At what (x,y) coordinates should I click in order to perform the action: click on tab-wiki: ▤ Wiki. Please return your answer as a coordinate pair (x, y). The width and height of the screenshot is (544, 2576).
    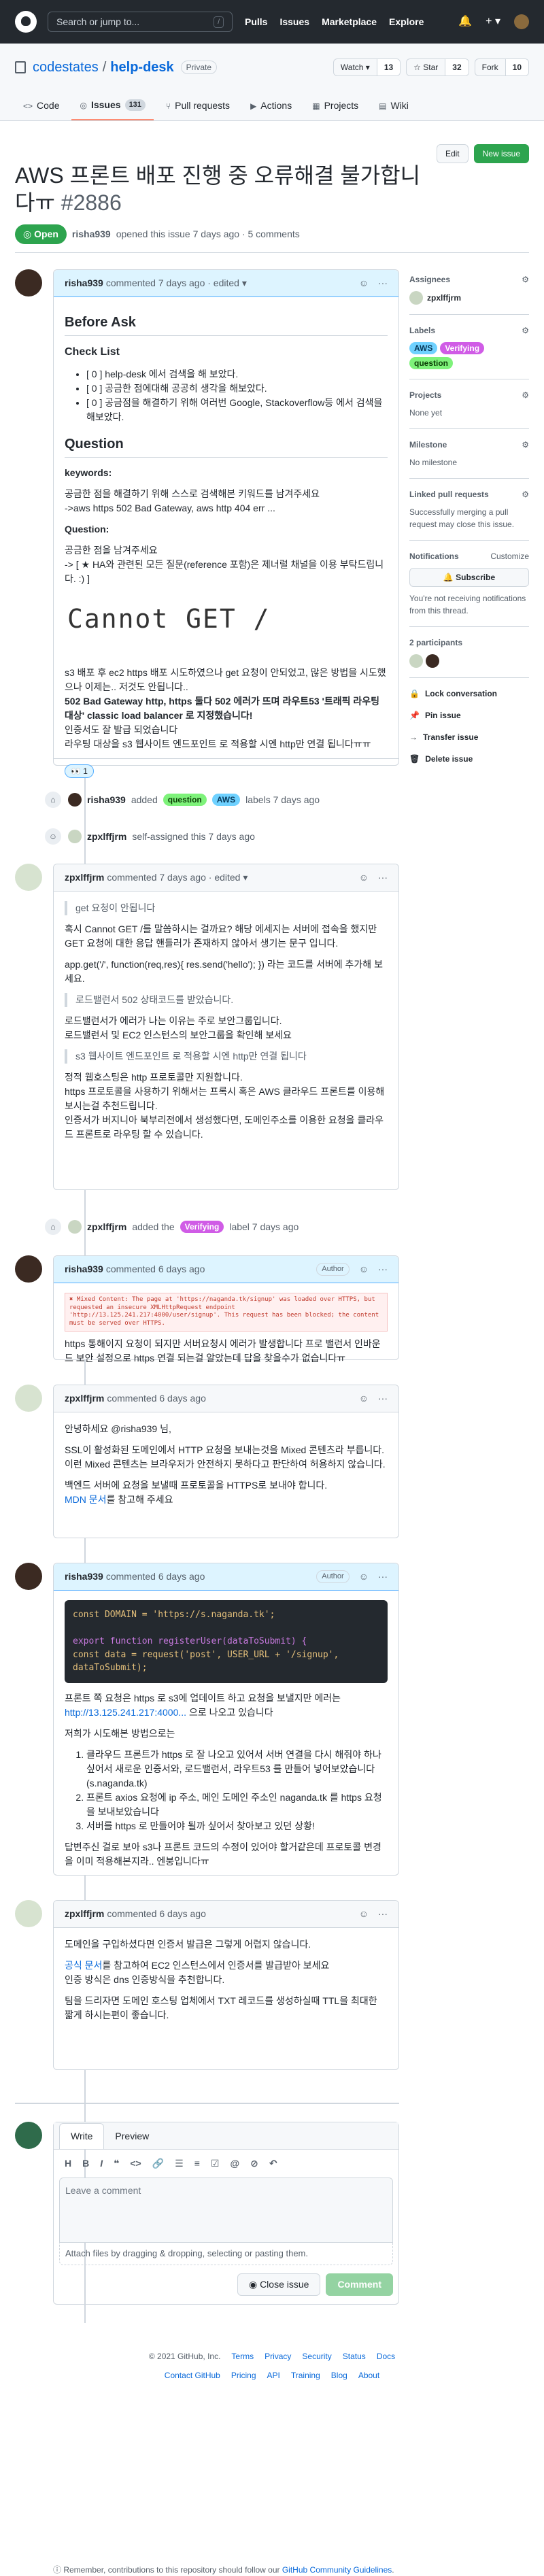
    Looking at the image, I should click on (394, 106).